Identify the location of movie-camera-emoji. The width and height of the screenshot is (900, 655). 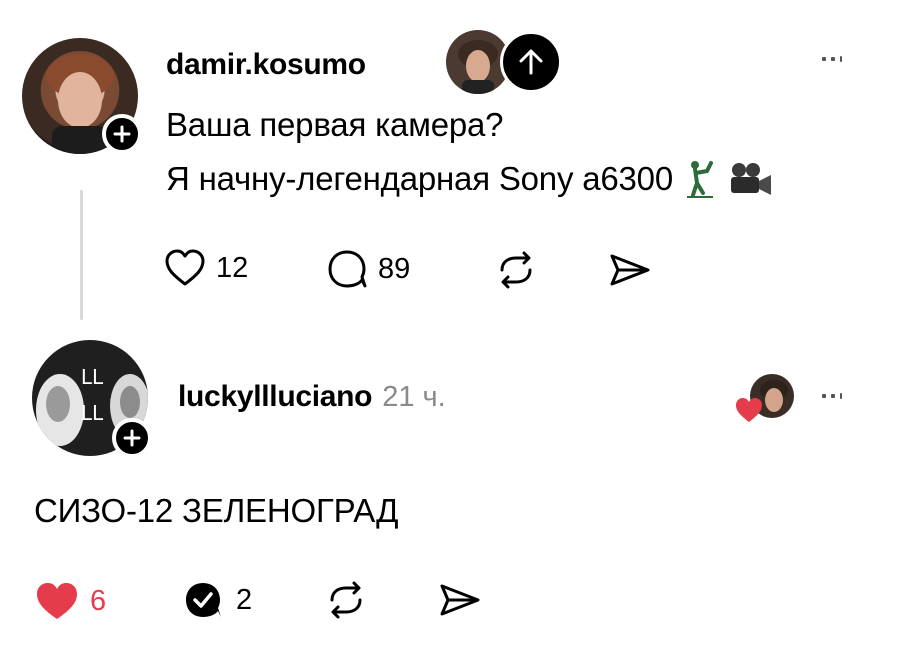
(750, 179).